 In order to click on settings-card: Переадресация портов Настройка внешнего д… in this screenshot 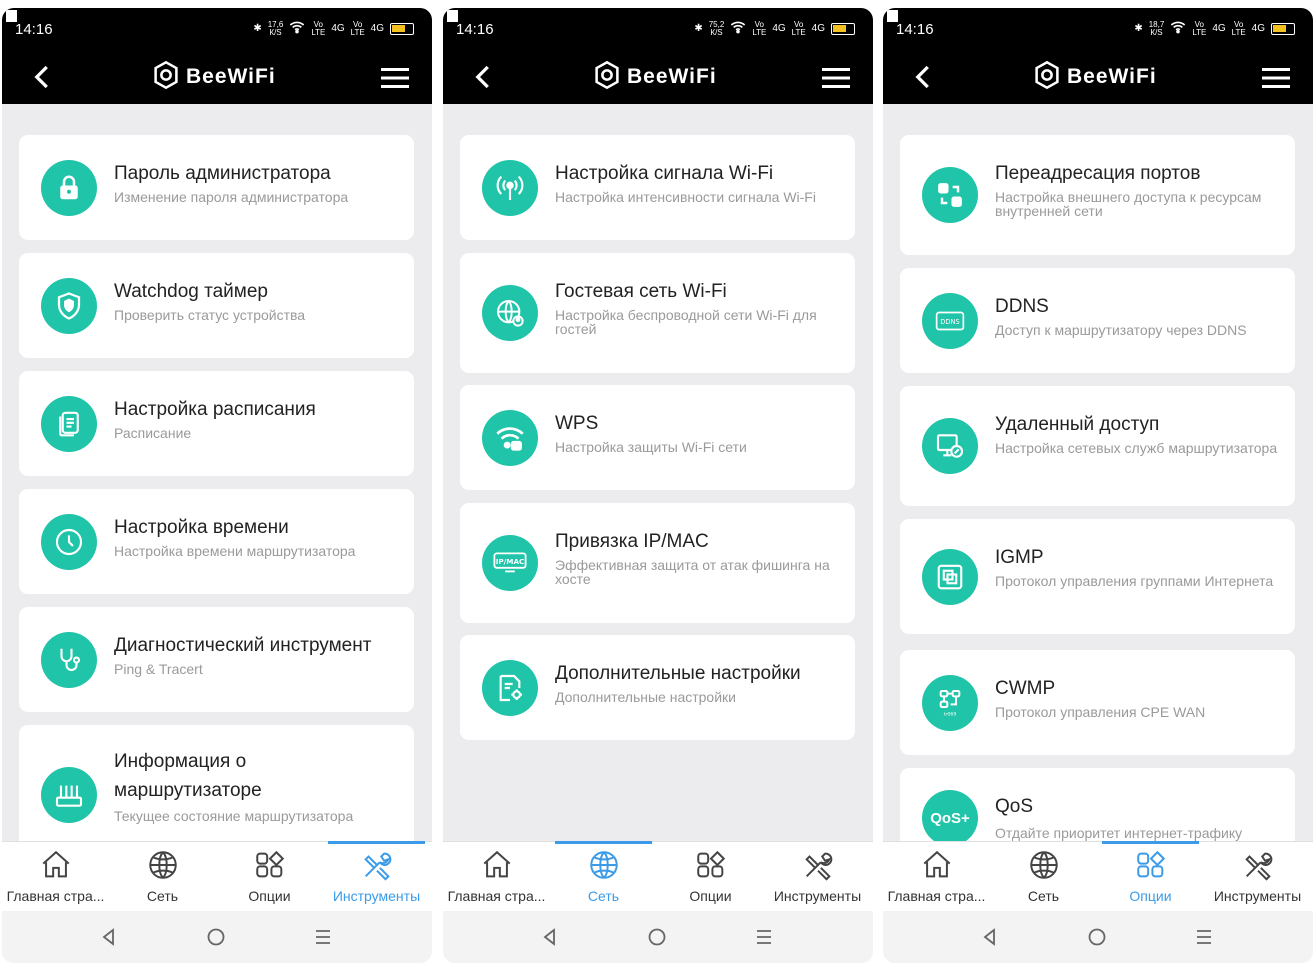, I will do `click(1097, 195)`.